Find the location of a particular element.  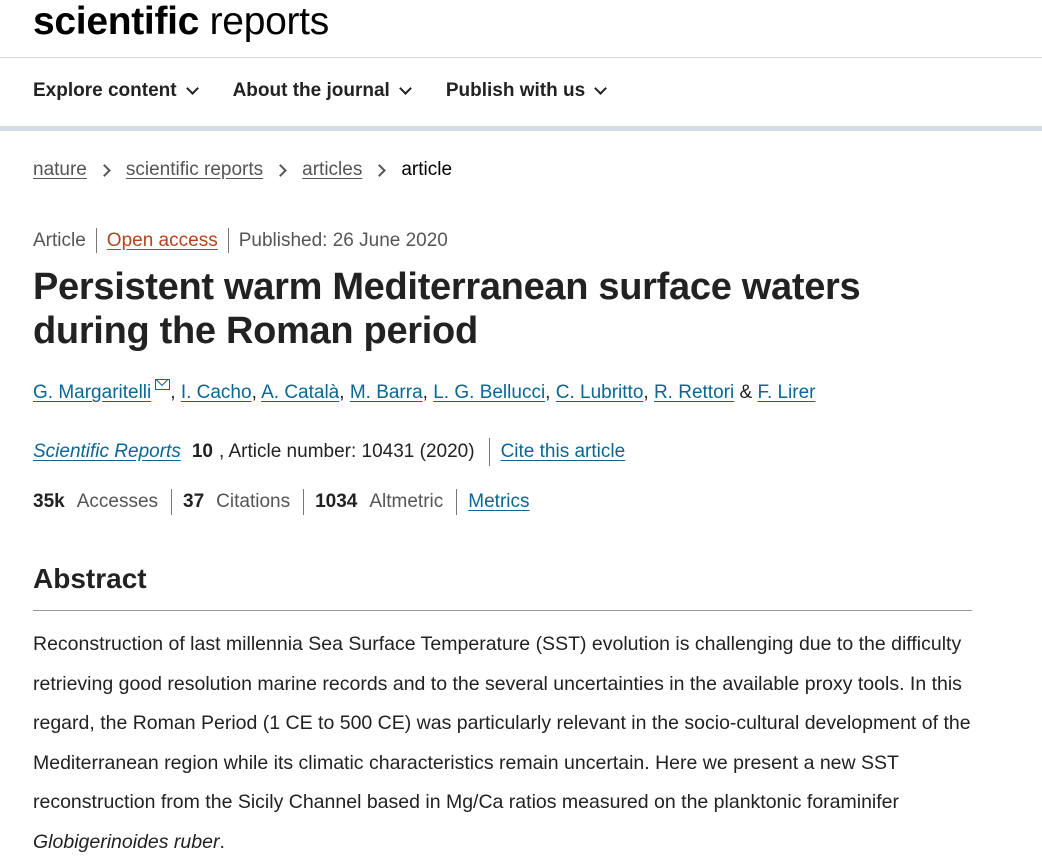

altmetric-count: 1034 is located at coordinates (336, 501).